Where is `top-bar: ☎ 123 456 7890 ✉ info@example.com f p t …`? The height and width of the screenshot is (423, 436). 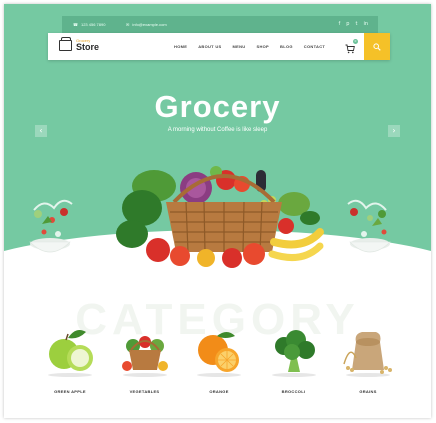 top-bar: ☎ 123 456 7890 ✉ info@example.com f p t … is located at coordinates (220, 24).